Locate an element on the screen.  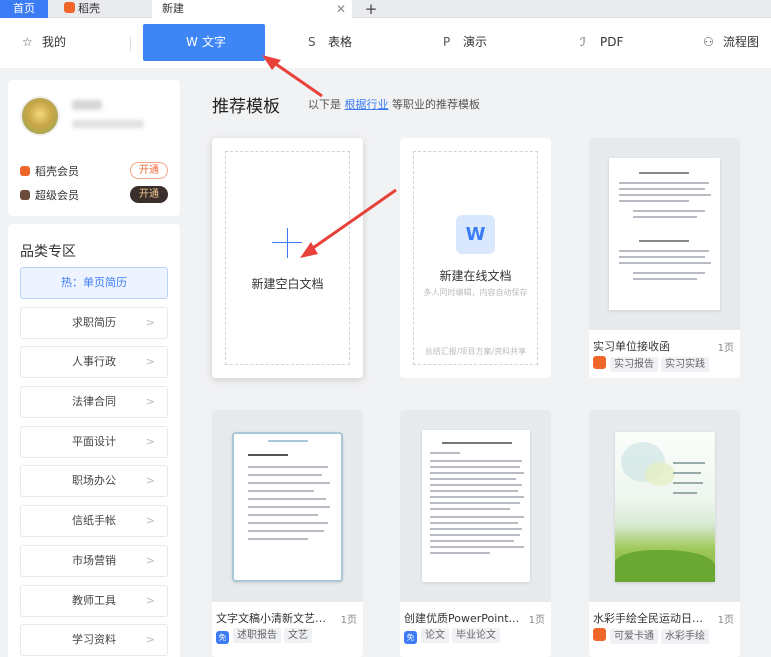
subtitle-suffix: 等职业的推荐模板 is located at coordinates (436, 104).